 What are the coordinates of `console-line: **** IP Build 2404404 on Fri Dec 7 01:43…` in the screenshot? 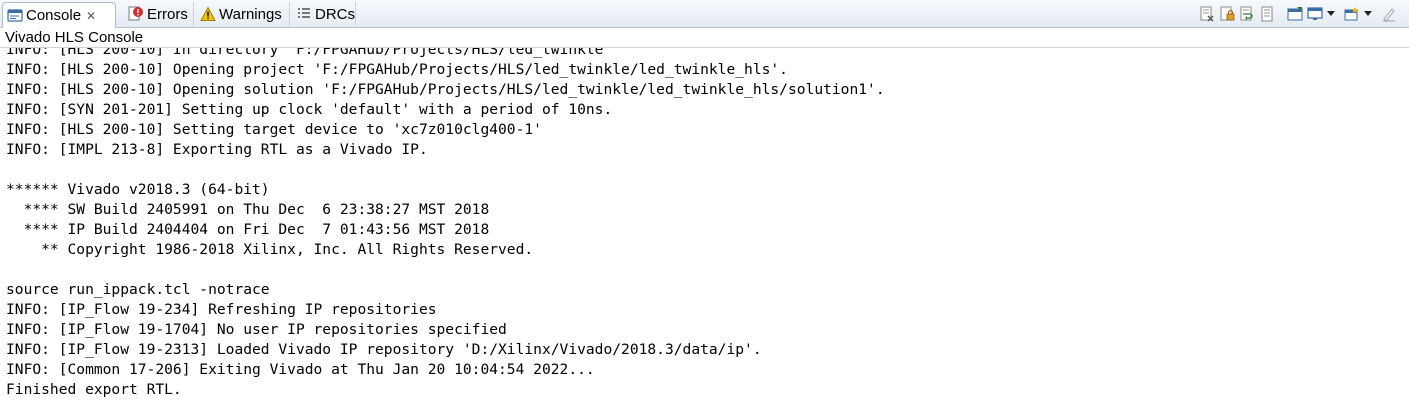 It's located at (248, 229).